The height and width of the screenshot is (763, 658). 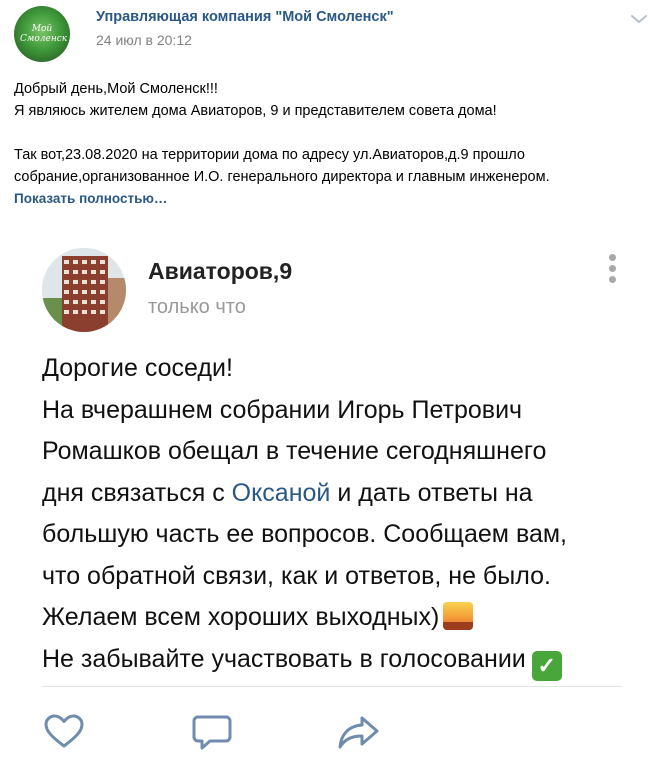 I want to click on card-divider, so click(x=332, y=686).